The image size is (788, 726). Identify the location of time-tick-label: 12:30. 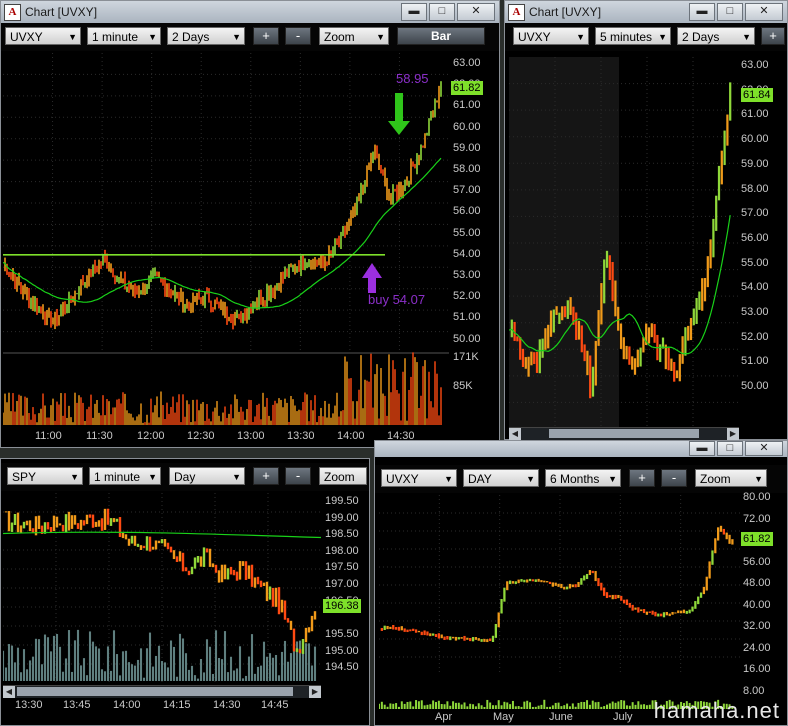
(201, 436).